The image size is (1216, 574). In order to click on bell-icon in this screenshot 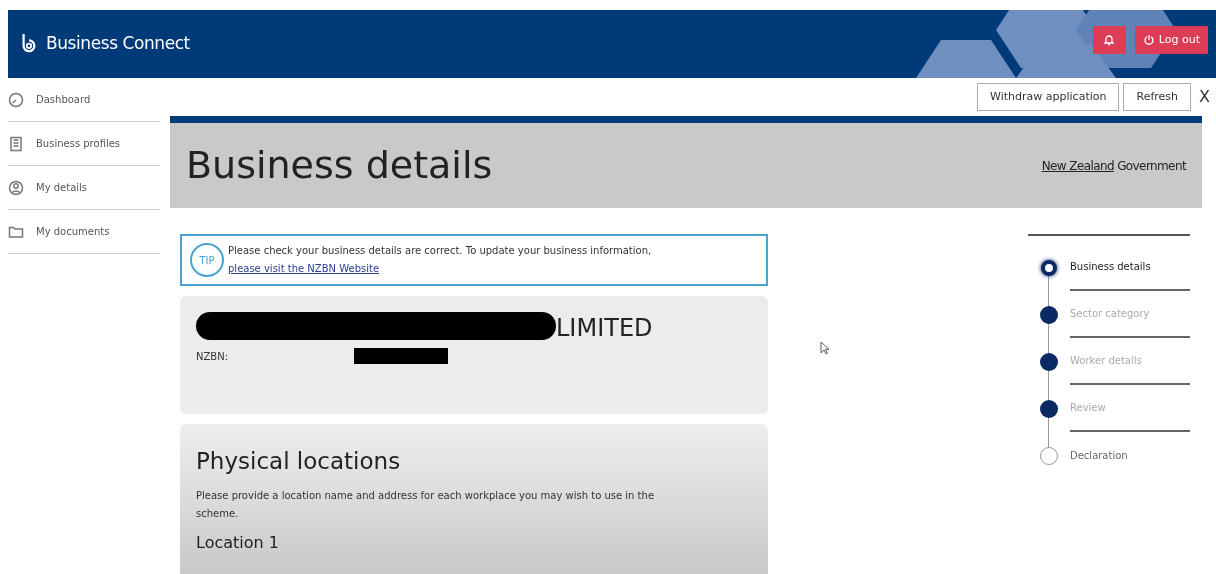, I will do `click(1109, 40)`.